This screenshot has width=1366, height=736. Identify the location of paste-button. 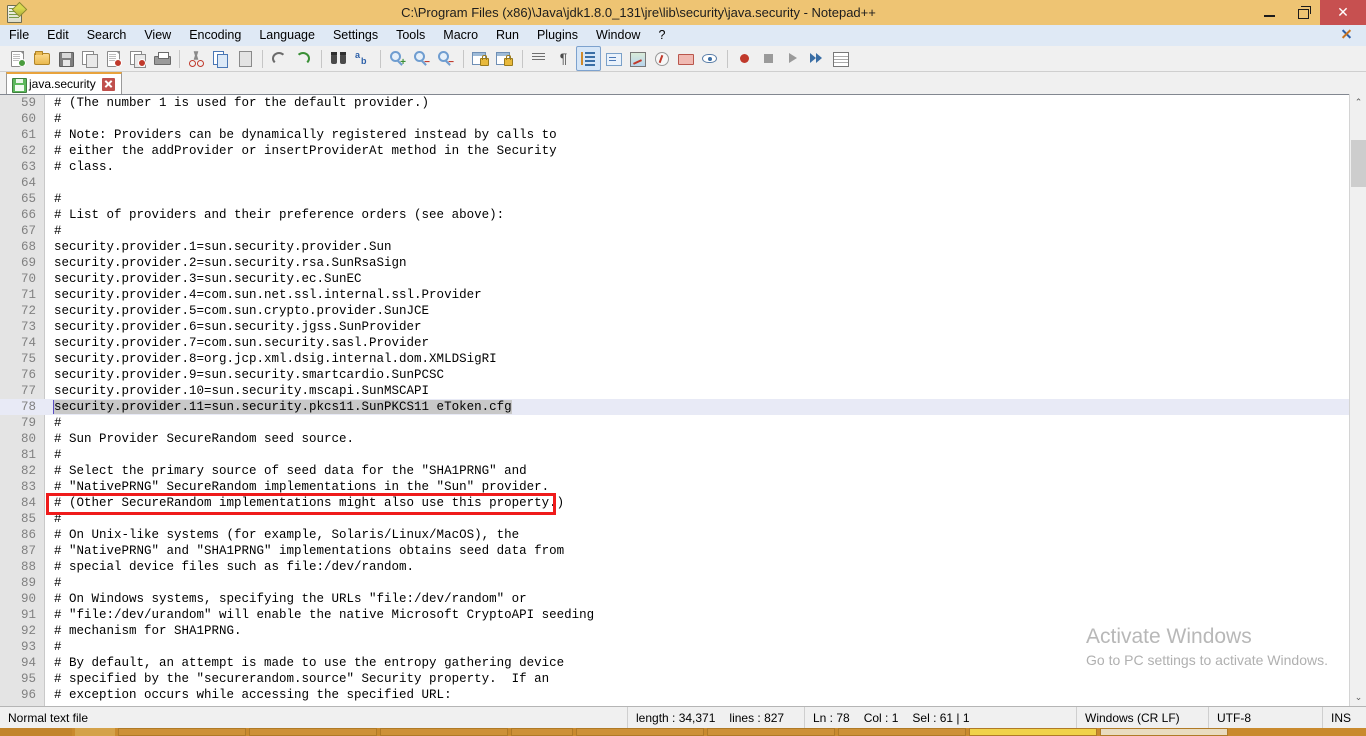
(244, 58).